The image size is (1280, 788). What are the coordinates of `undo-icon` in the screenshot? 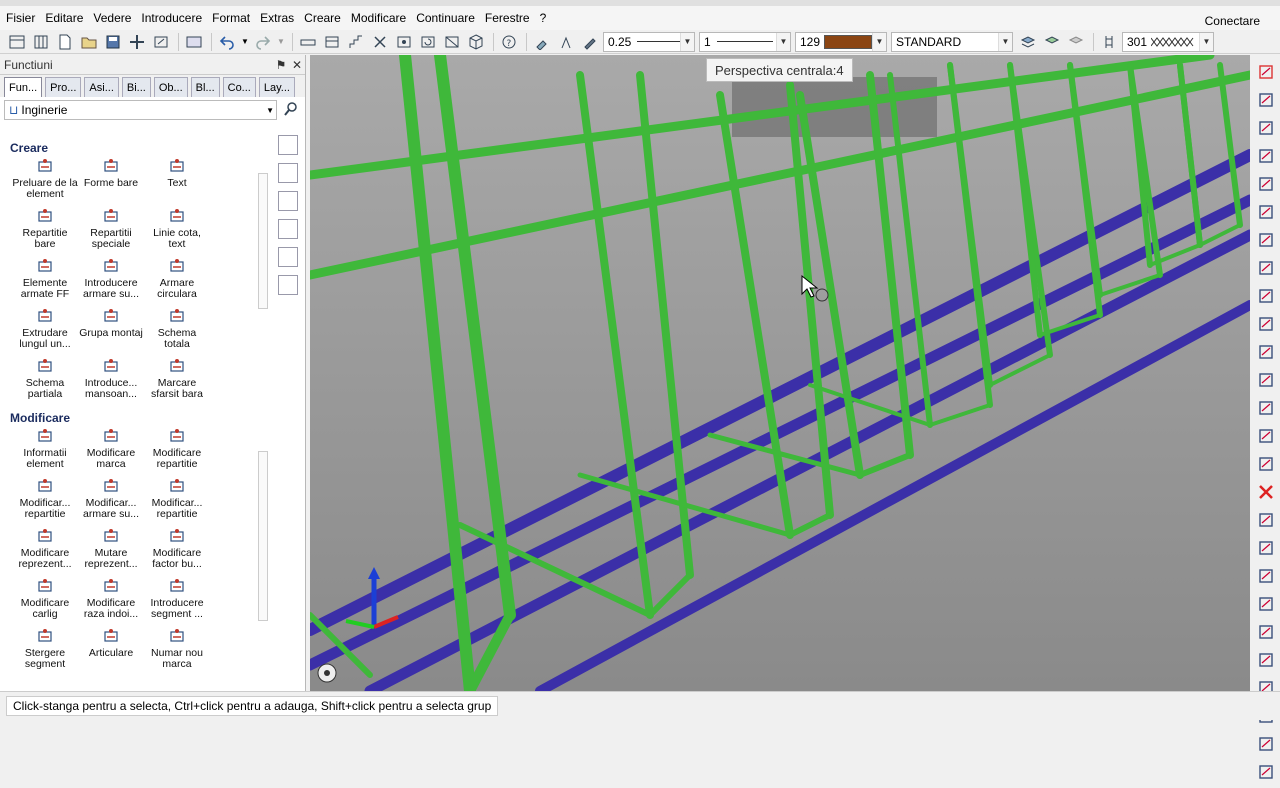 It's located at (227, 42).